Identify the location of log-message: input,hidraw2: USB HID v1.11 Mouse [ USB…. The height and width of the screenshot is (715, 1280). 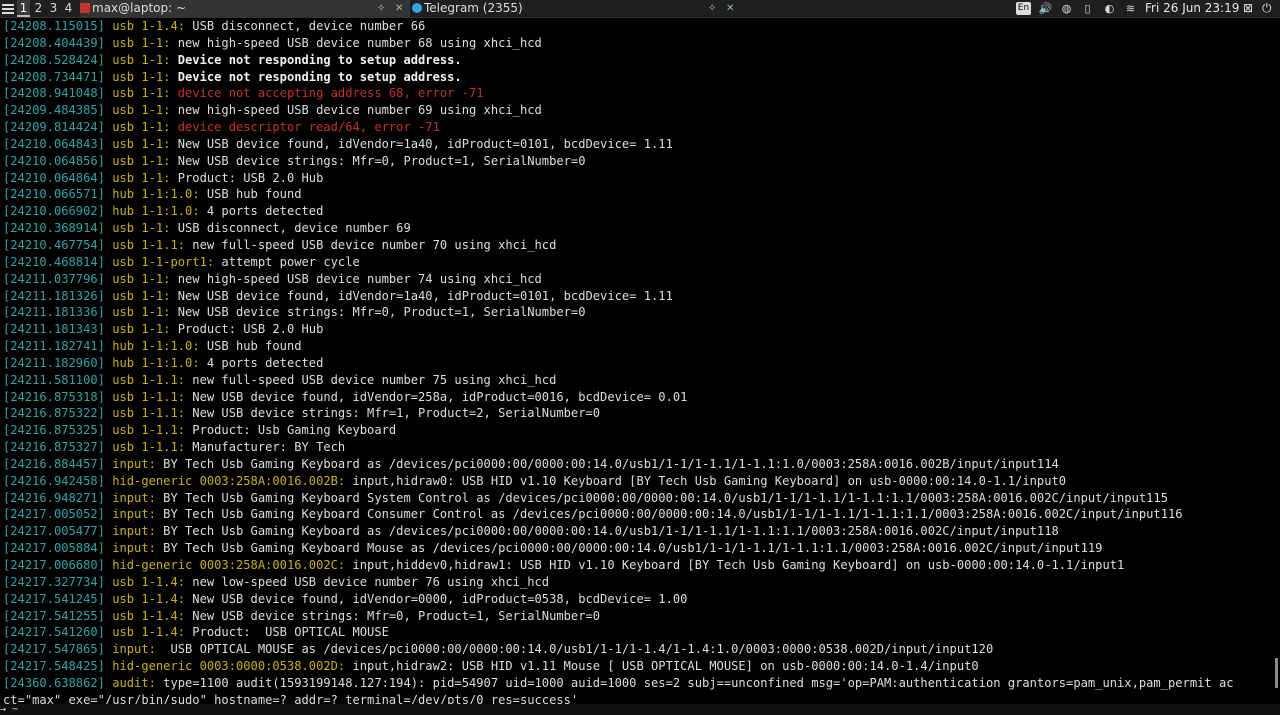
(662, 666).